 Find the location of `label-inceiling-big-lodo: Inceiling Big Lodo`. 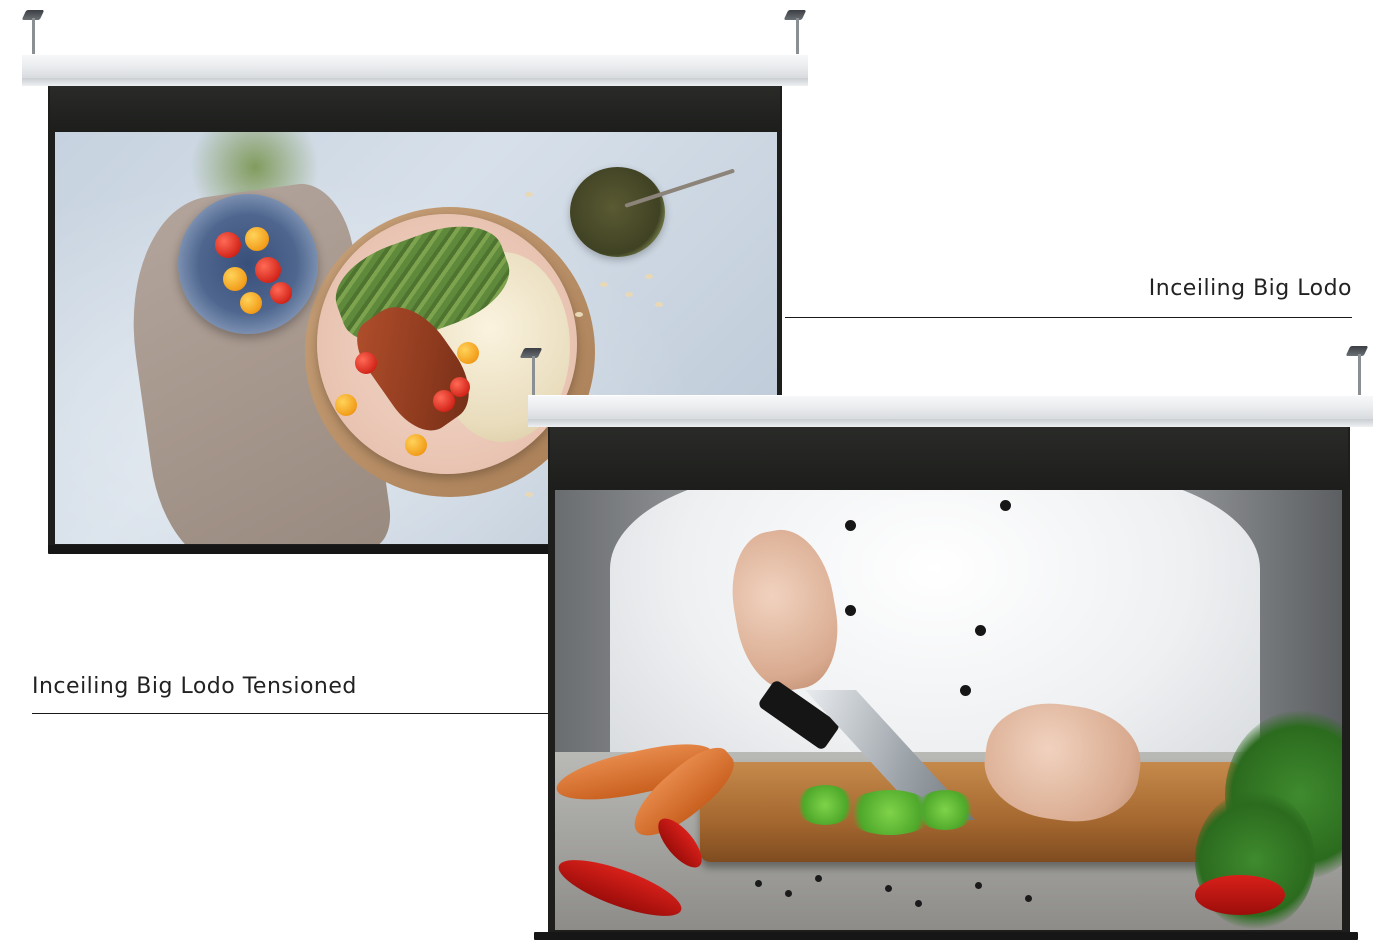

label-inceiling-big-lodo: Inceiling Big Lodo is located at coordinates (1250, 288).